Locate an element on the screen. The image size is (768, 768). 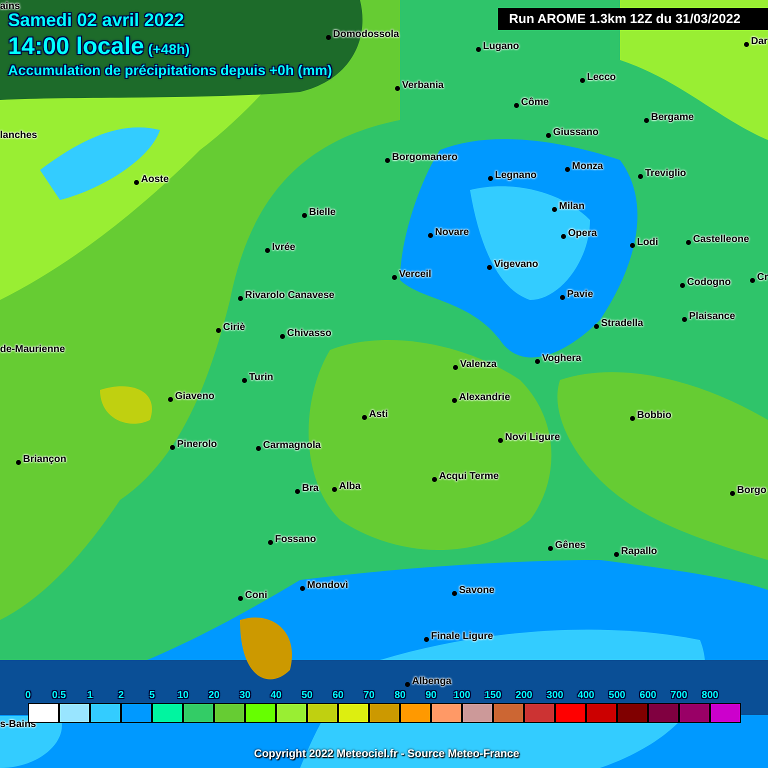
city-label: Opera is located at coordinates (582, 233).